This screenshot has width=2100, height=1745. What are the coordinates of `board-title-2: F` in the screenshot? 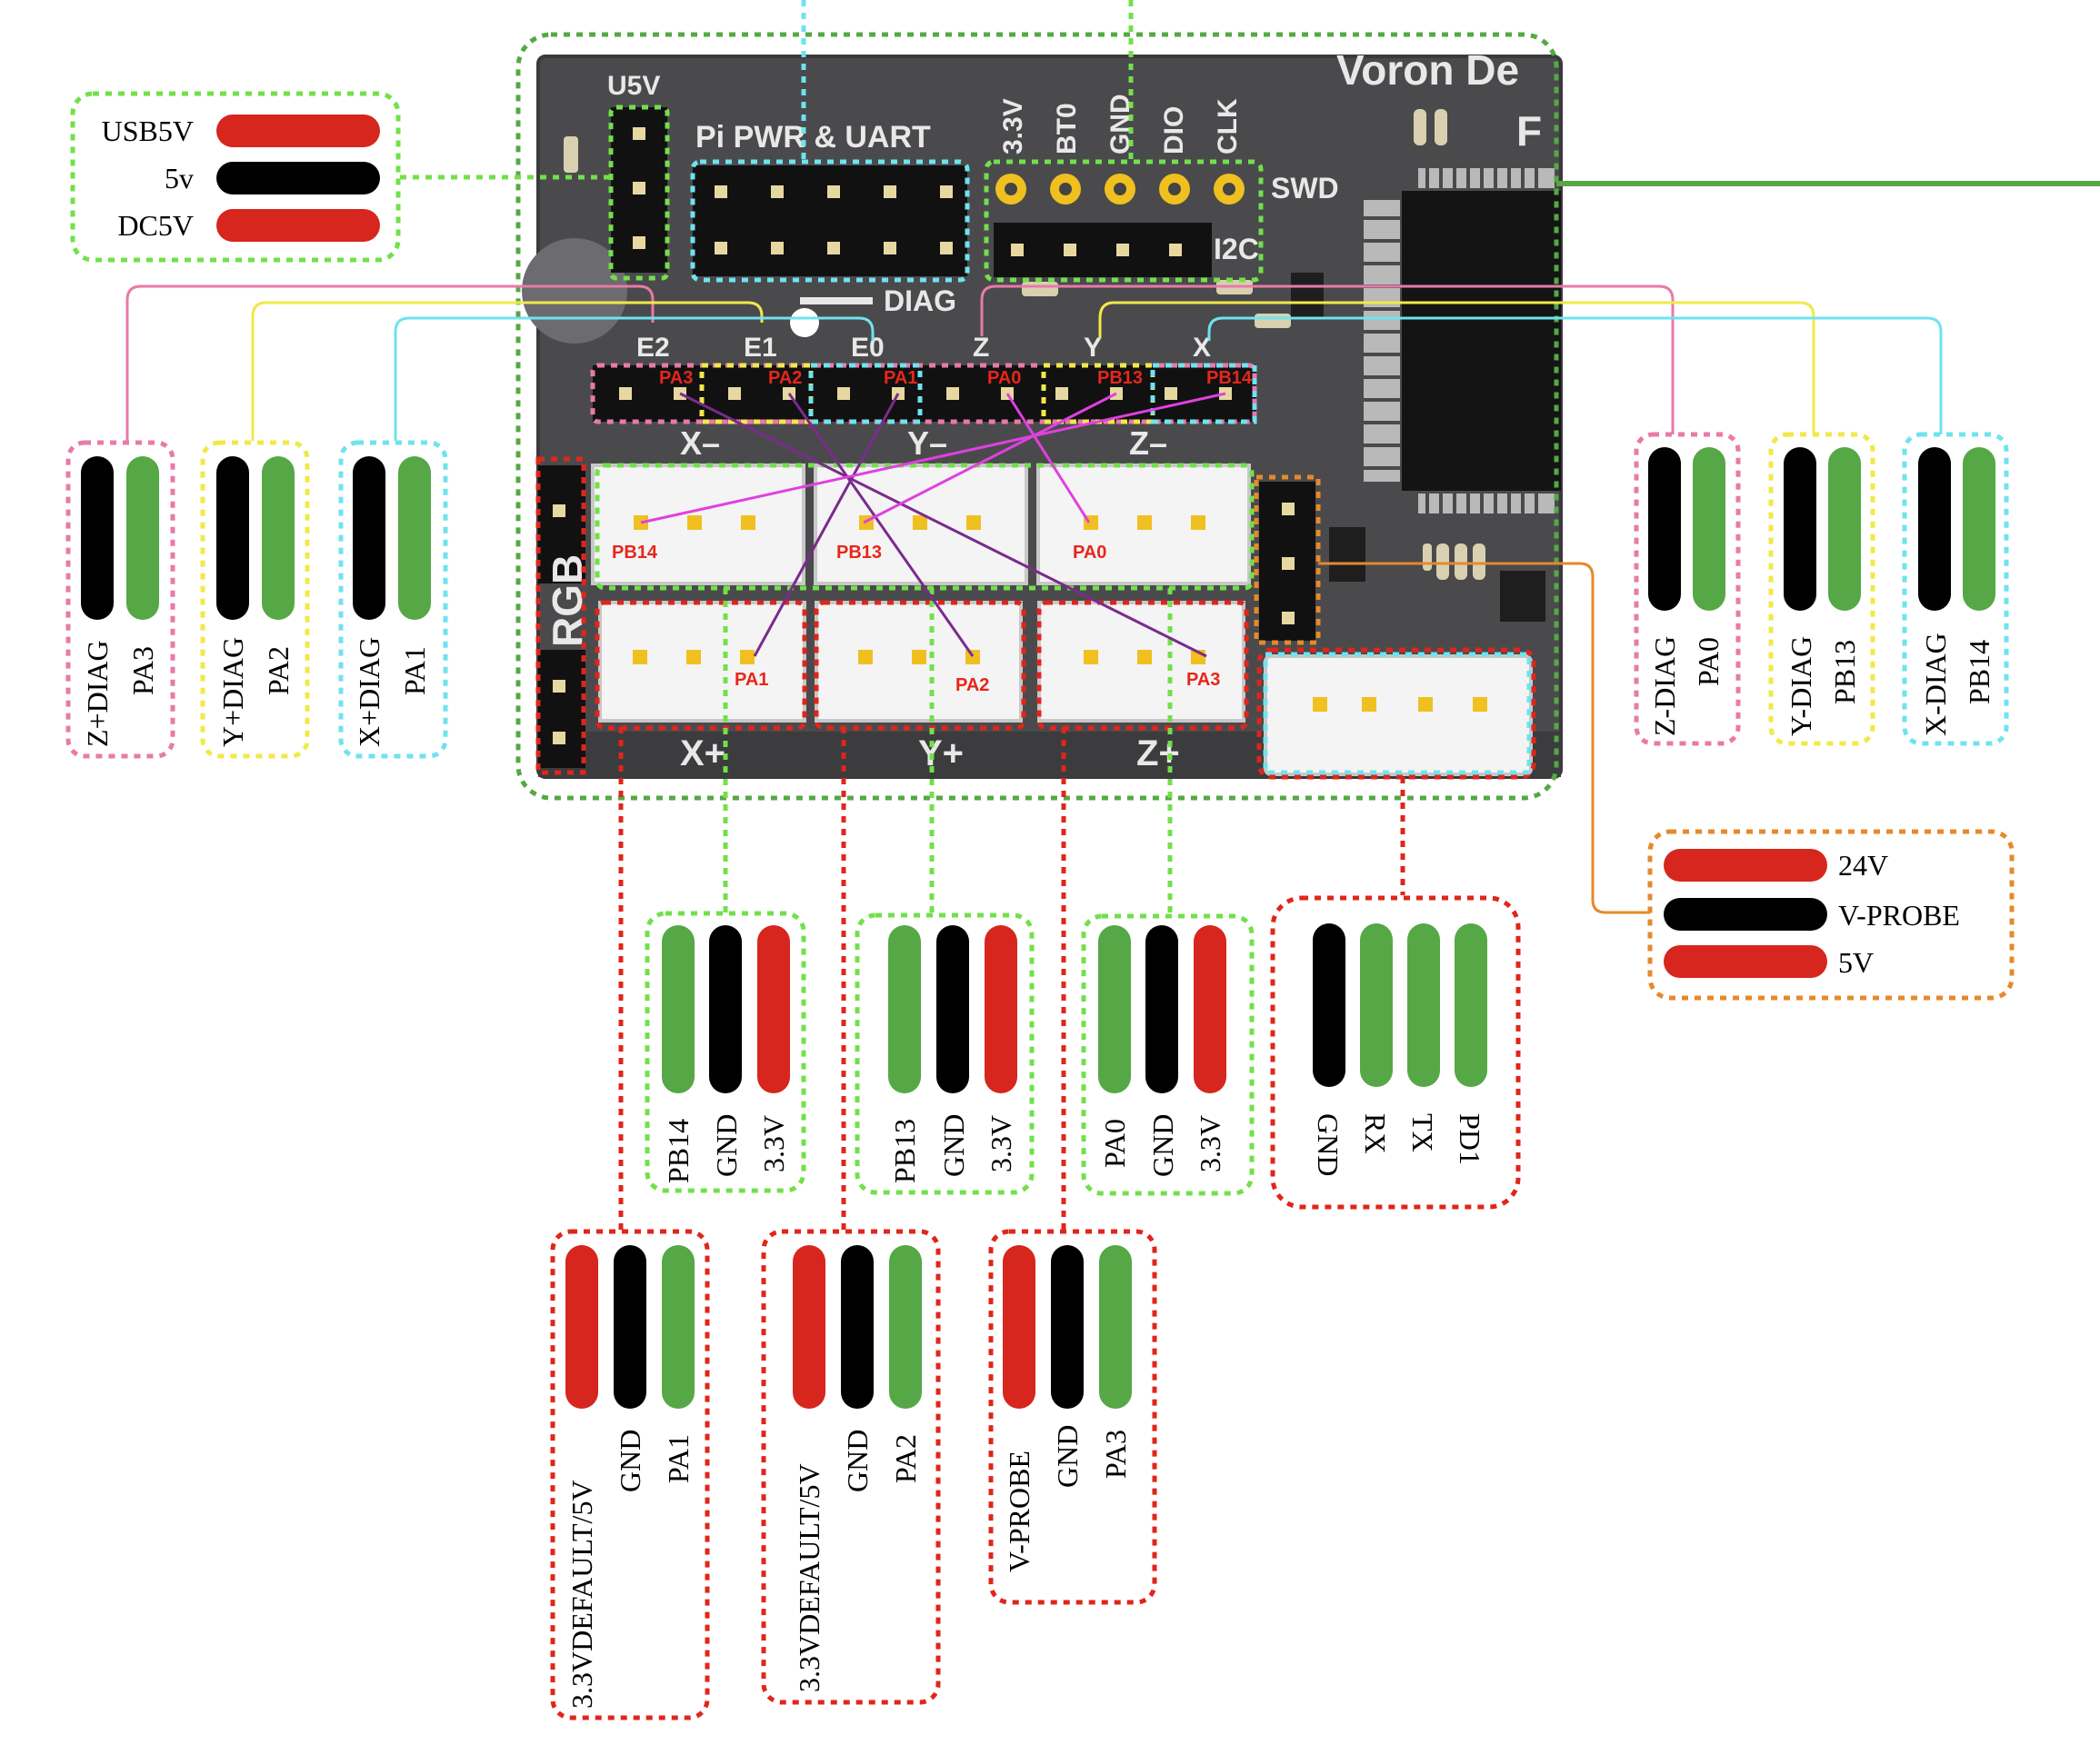 It's located at (1529, 131).